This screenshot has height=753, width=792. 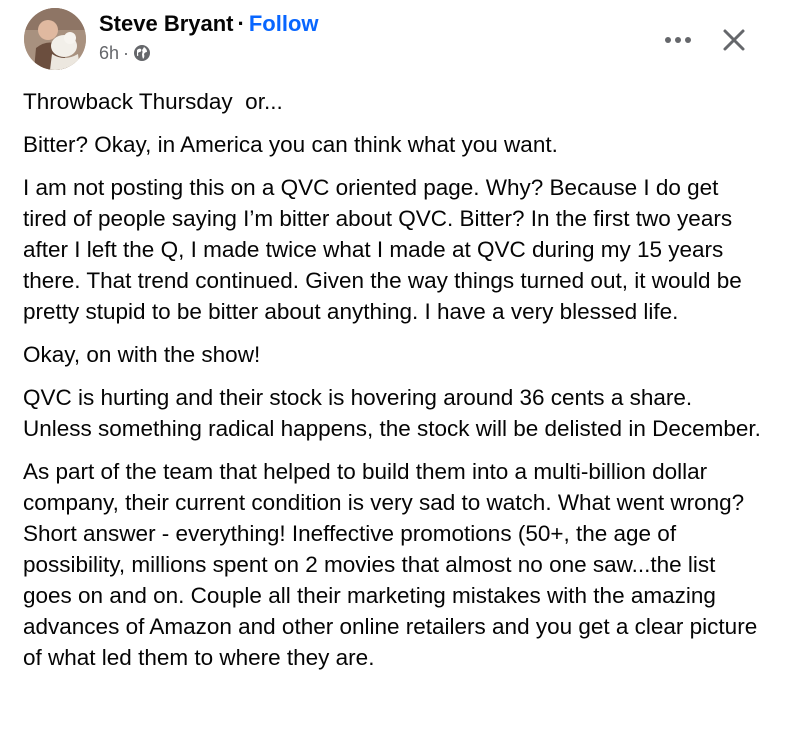 What do you see at coordinates (166, 23) in the screenshot?
I see `author-name: Steve Bryant` at bounding box center [166, 23].